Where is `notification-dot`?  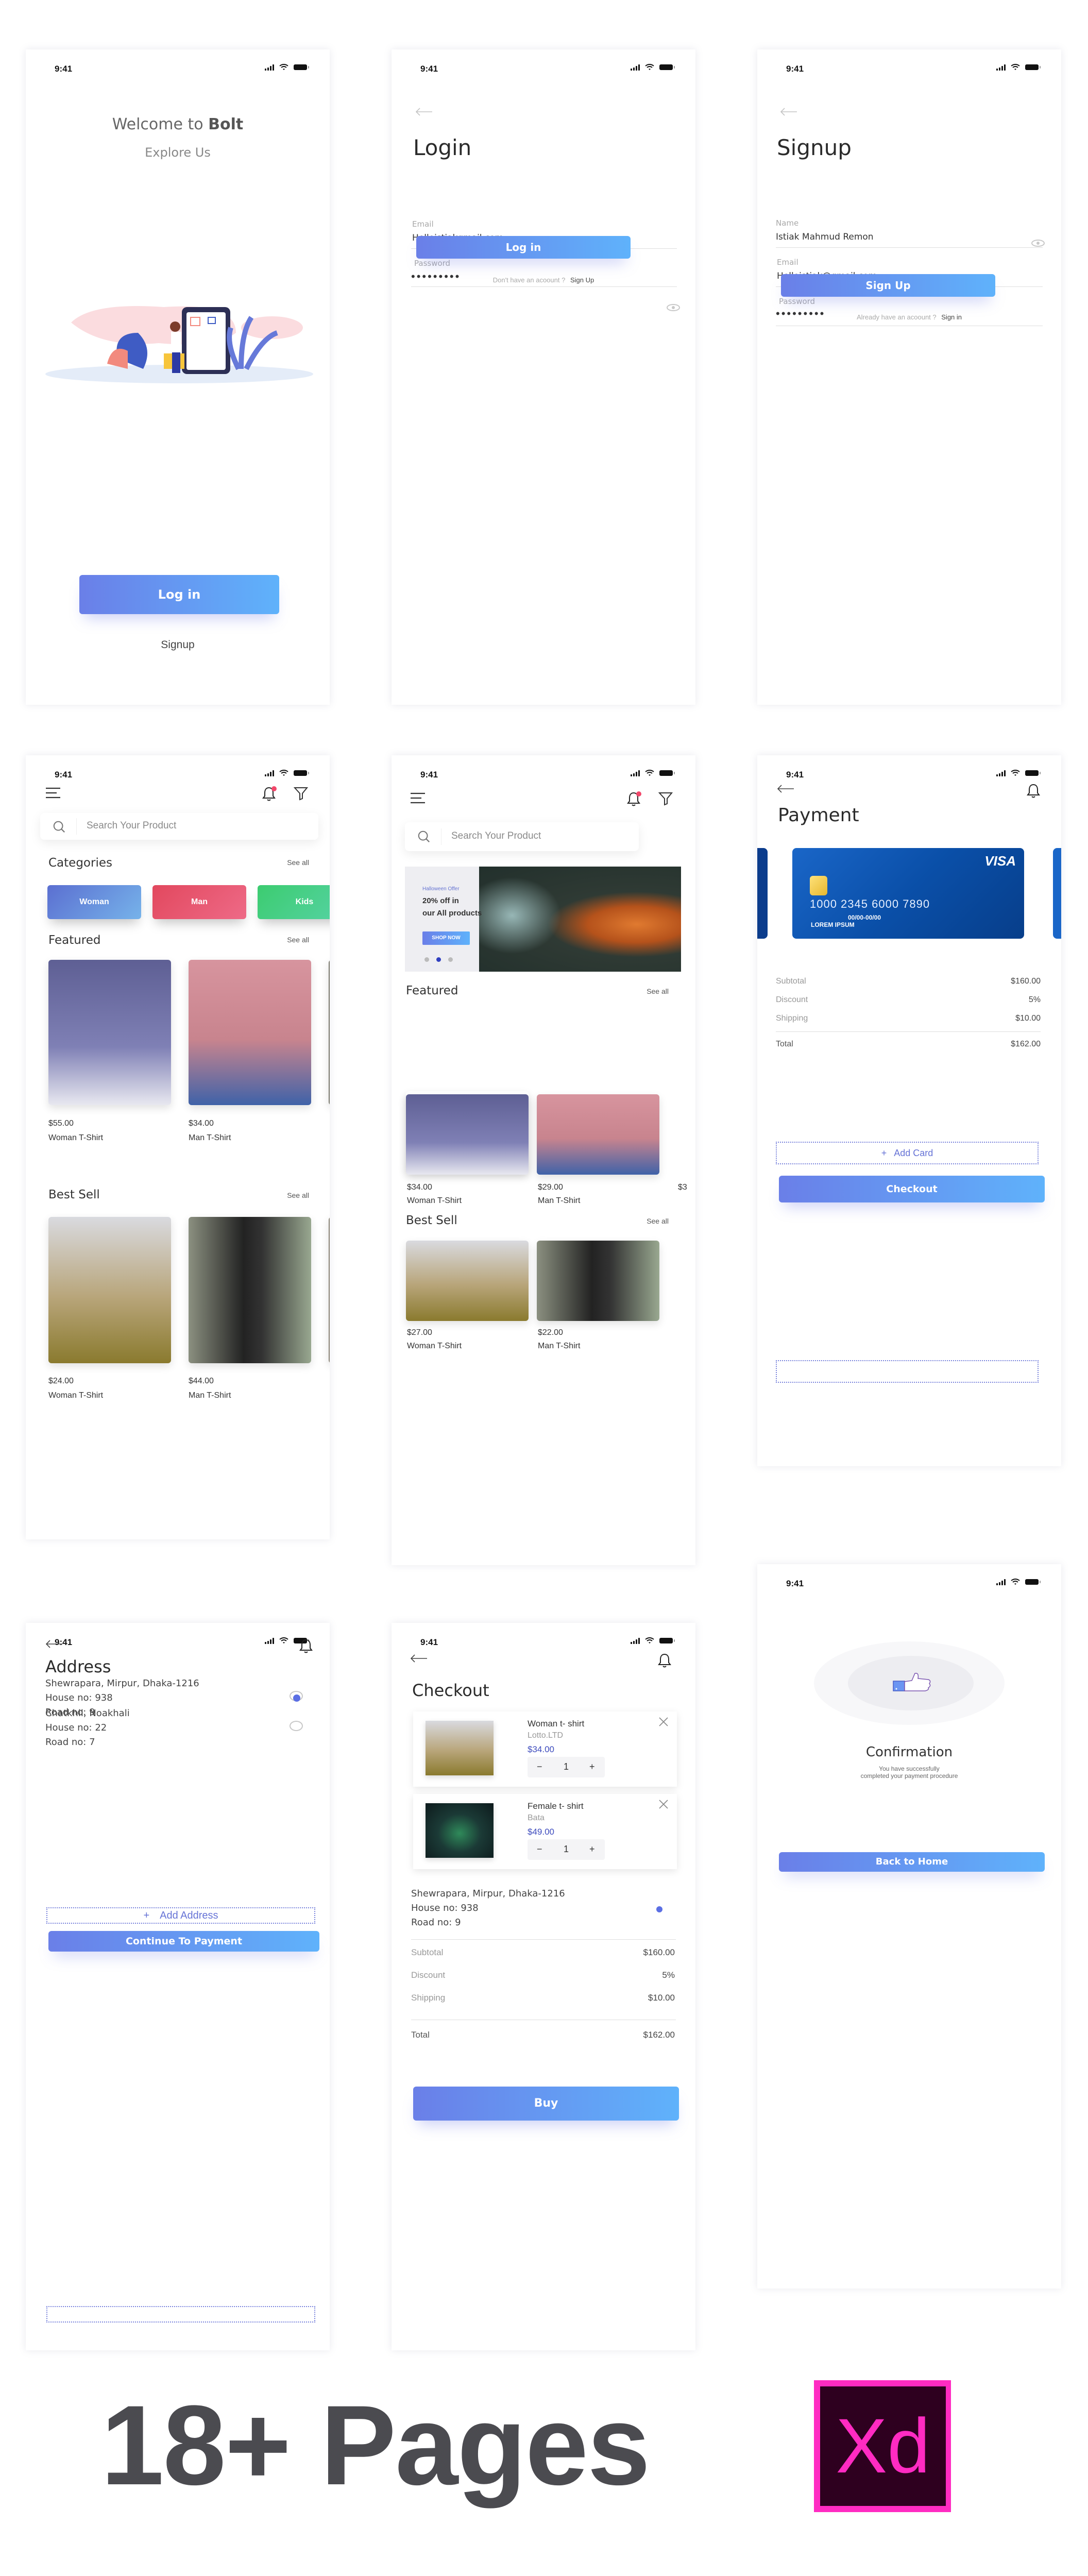 notification-dot is located at coordinates (638, 793).